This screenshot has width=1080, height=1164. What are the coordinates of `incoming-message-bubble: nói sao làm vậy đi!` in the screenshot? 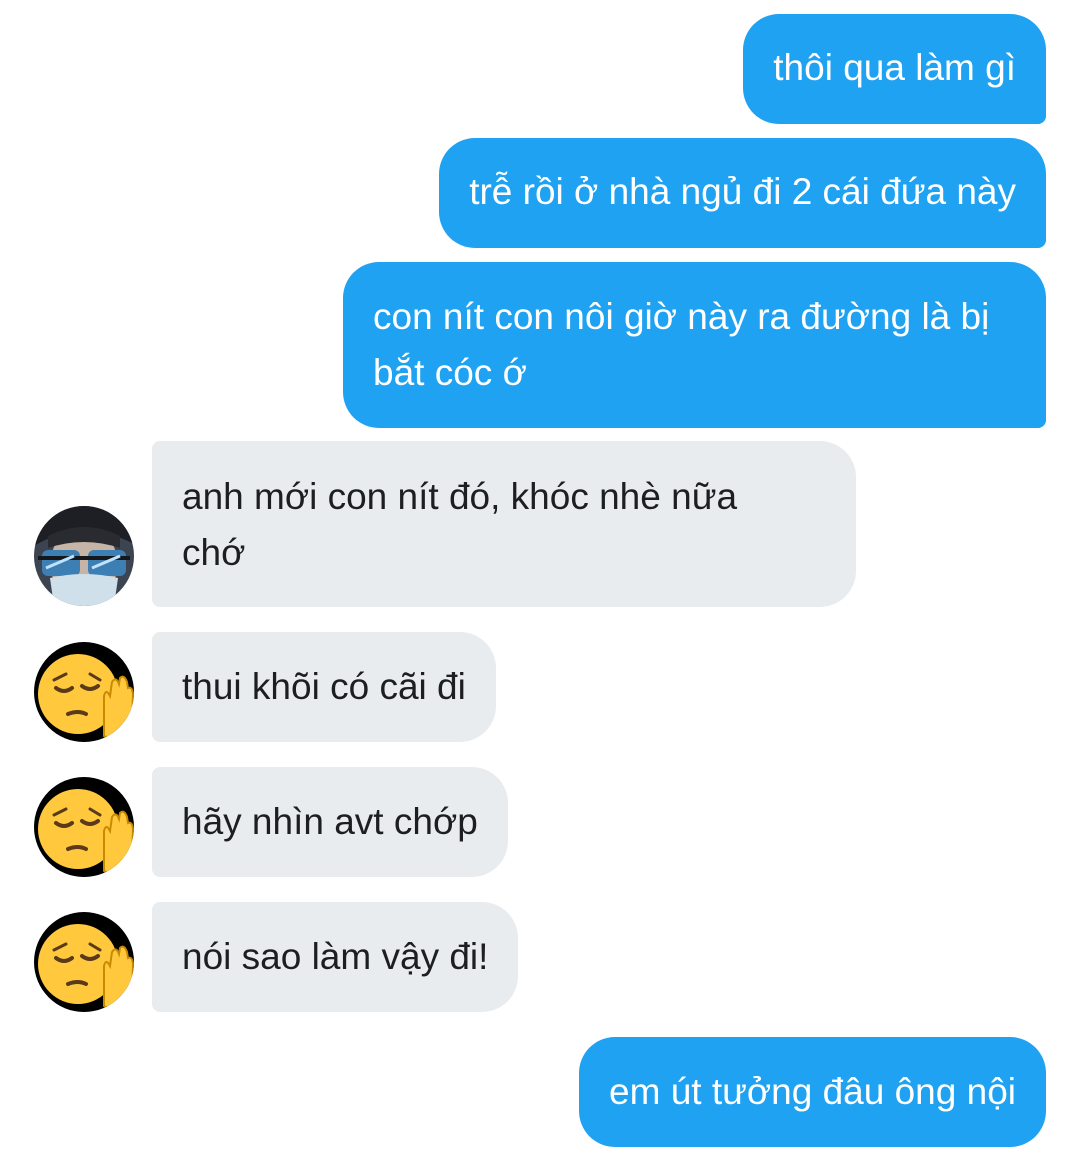 It's located at (335, 957).